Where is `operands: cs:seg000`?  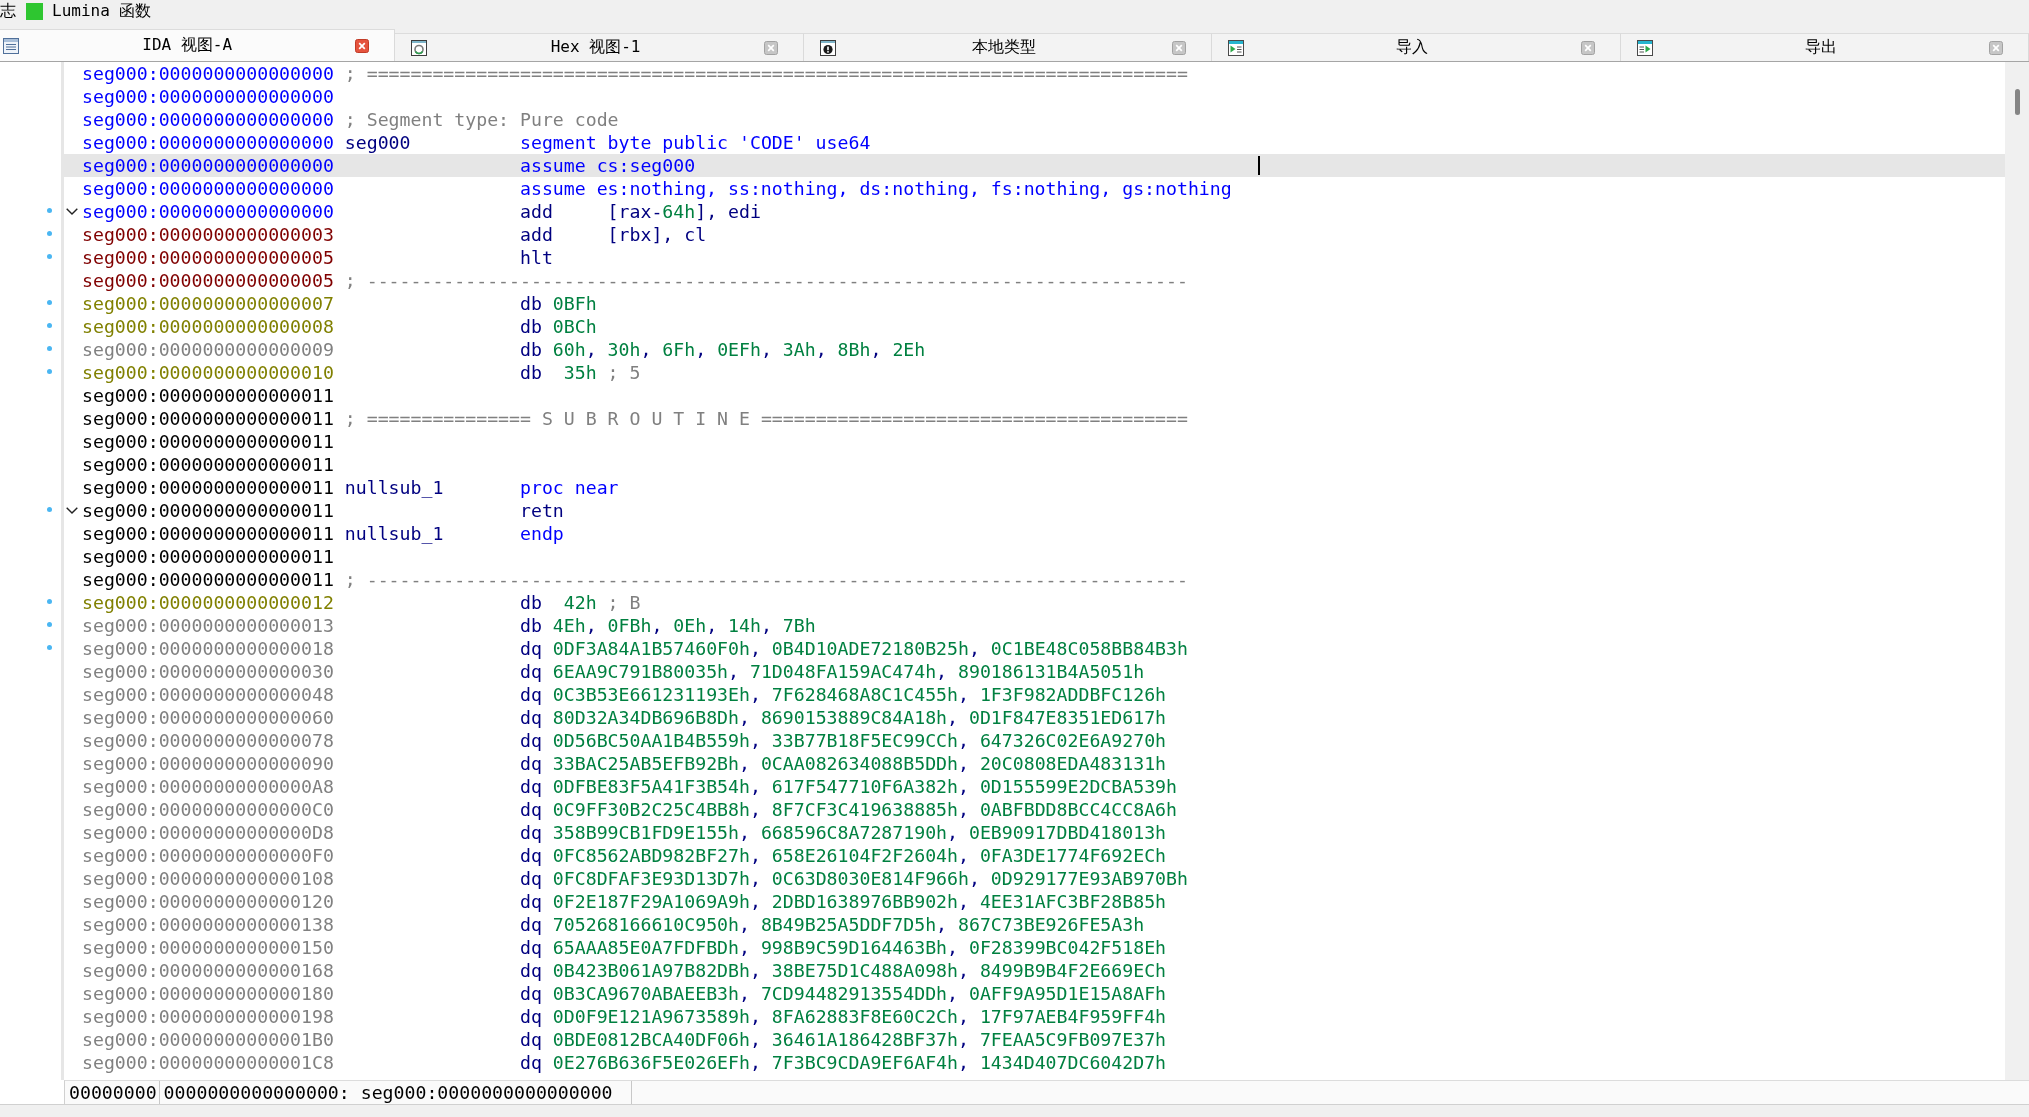
operands: cs:seg000 is located at coordinates (646, 165).